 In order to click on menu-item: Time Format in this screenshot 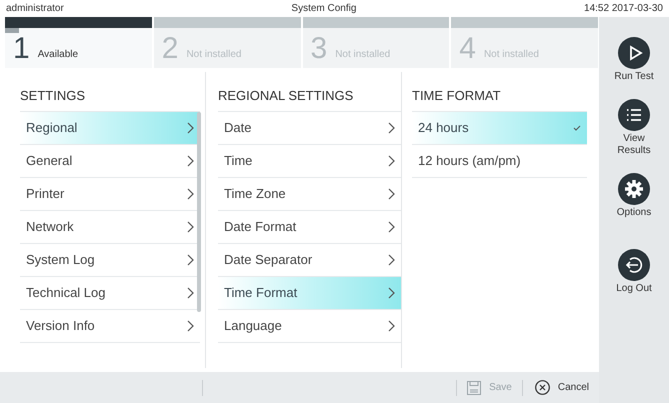, I will do `click(309, 293)`.